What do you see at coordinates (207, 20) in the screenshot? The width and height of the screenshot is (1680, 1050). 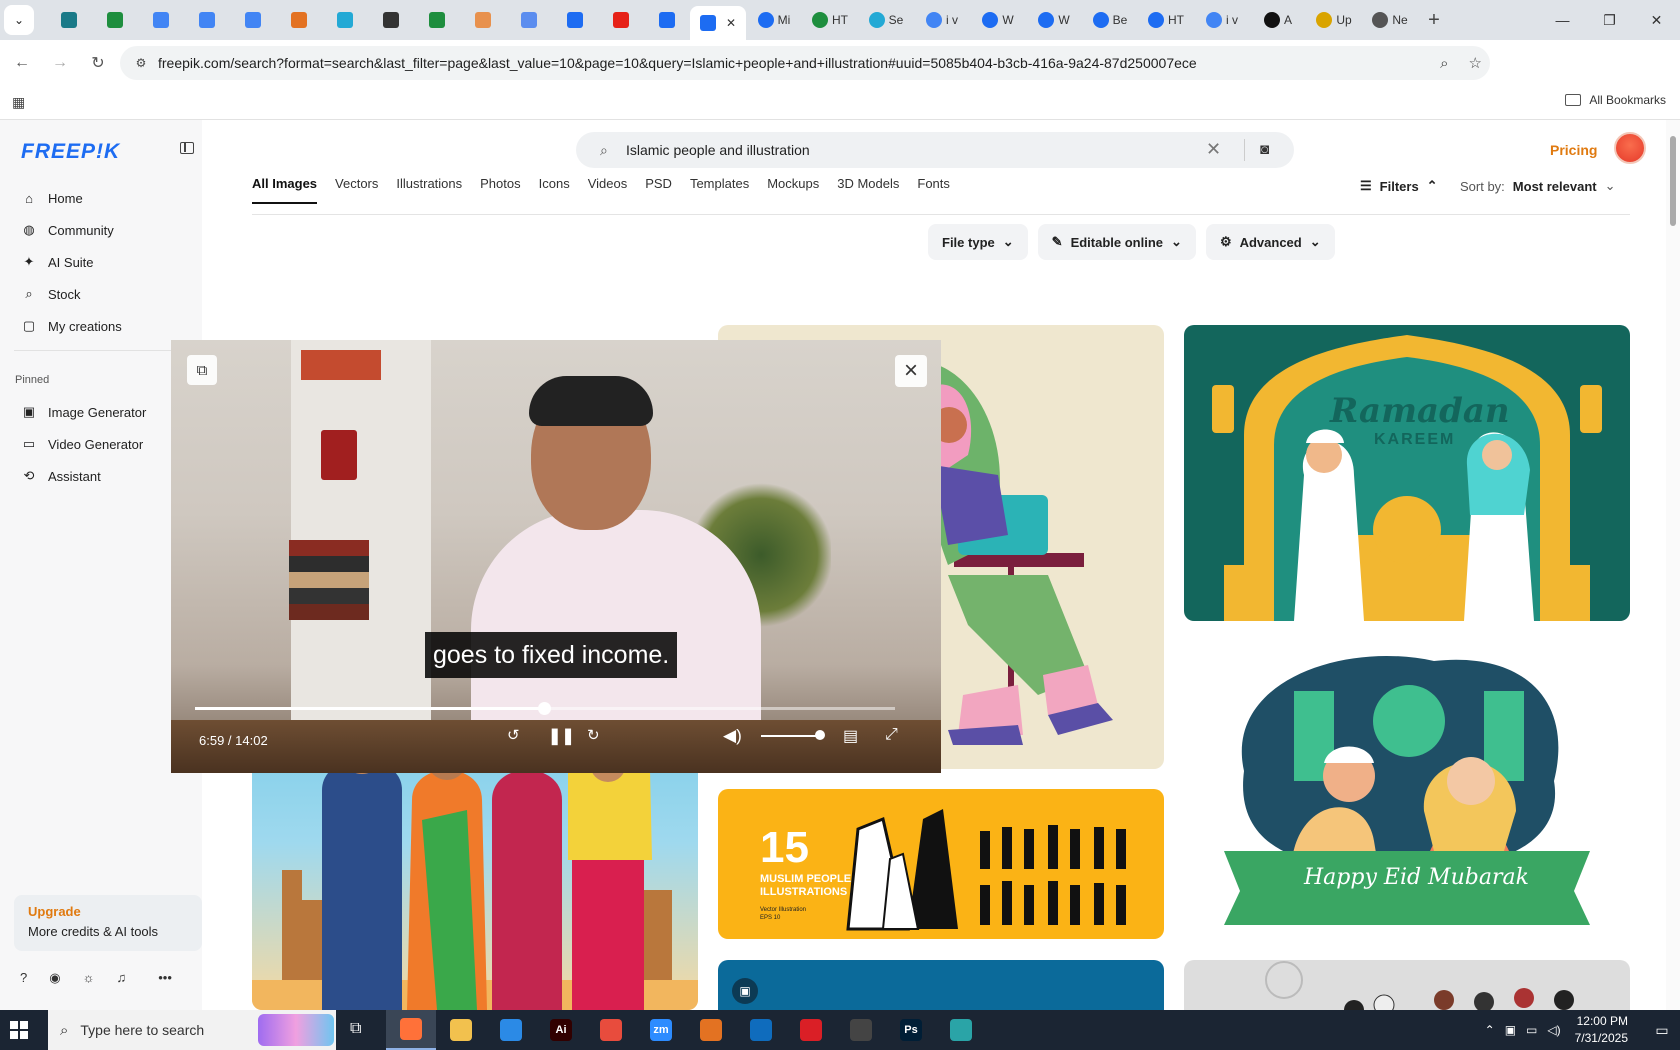 I see `tab-docs` at bounding box center [207, 20].